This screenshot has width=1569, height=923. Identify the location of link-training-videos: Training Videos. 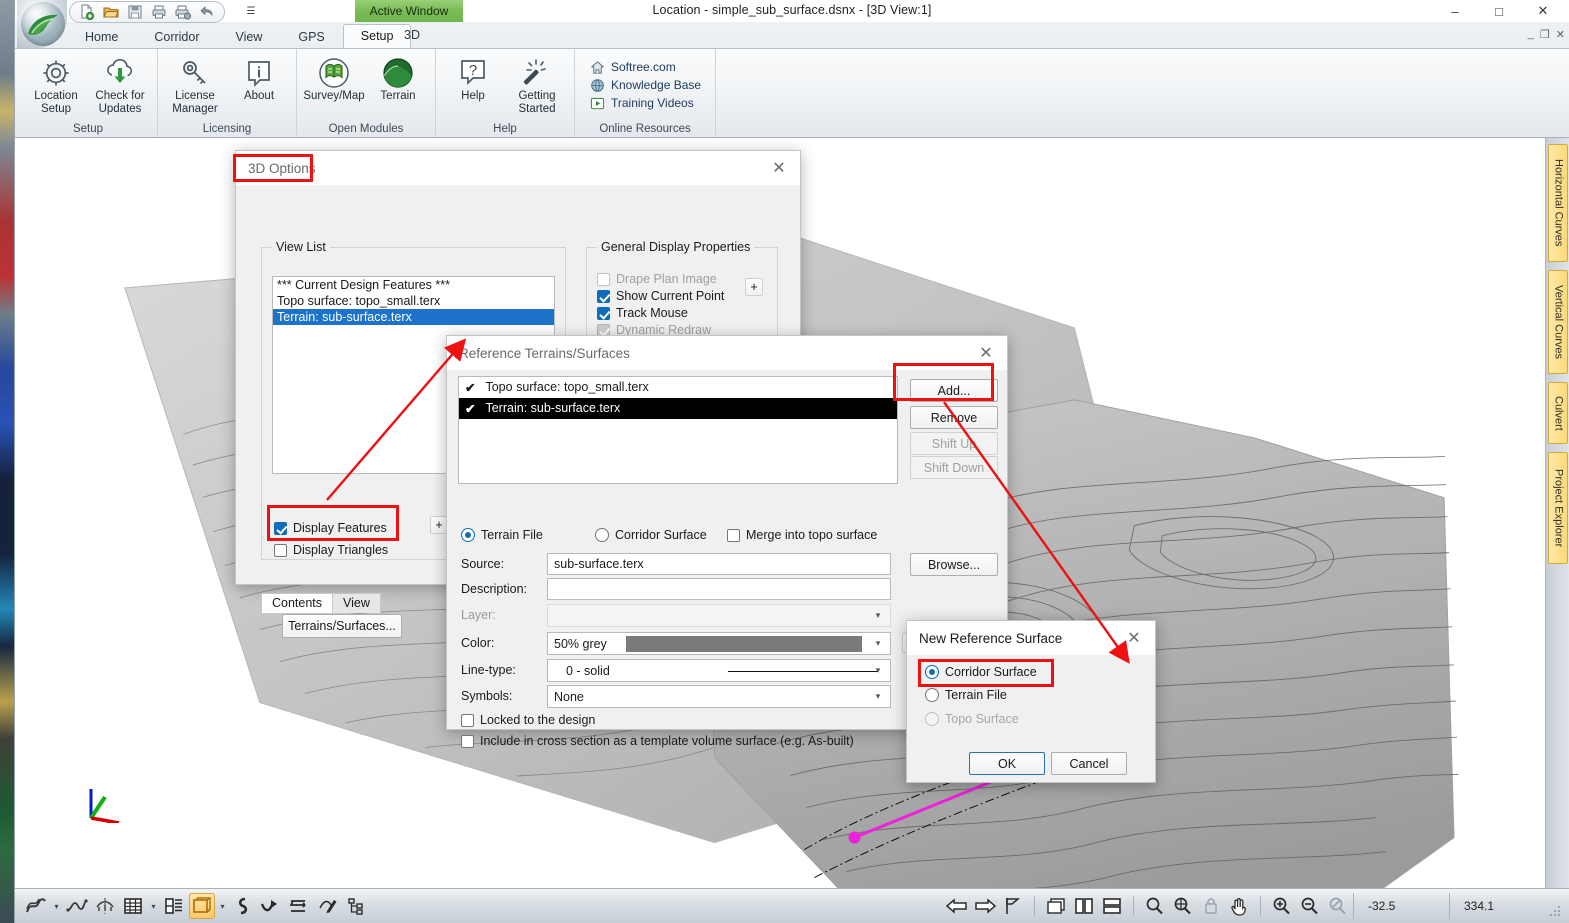
(645, 103).